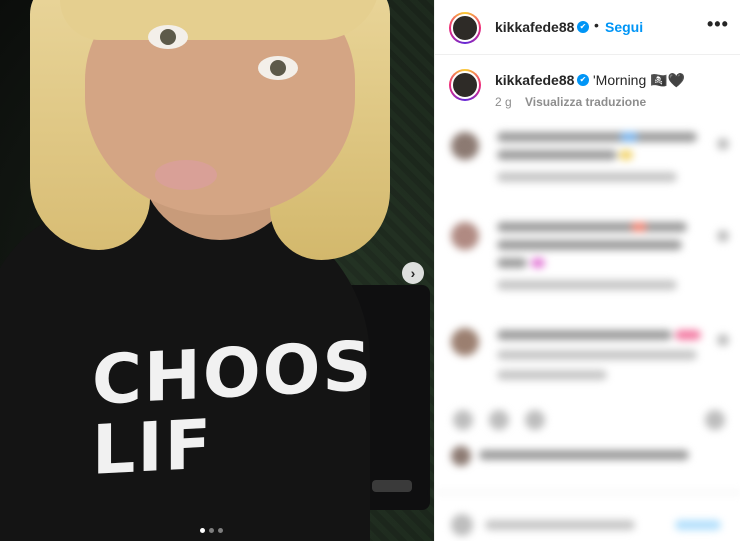  What do you see at coordinates (463, 420) in the screenshot?
I see `like-icon` at bounding box center [463, 420].